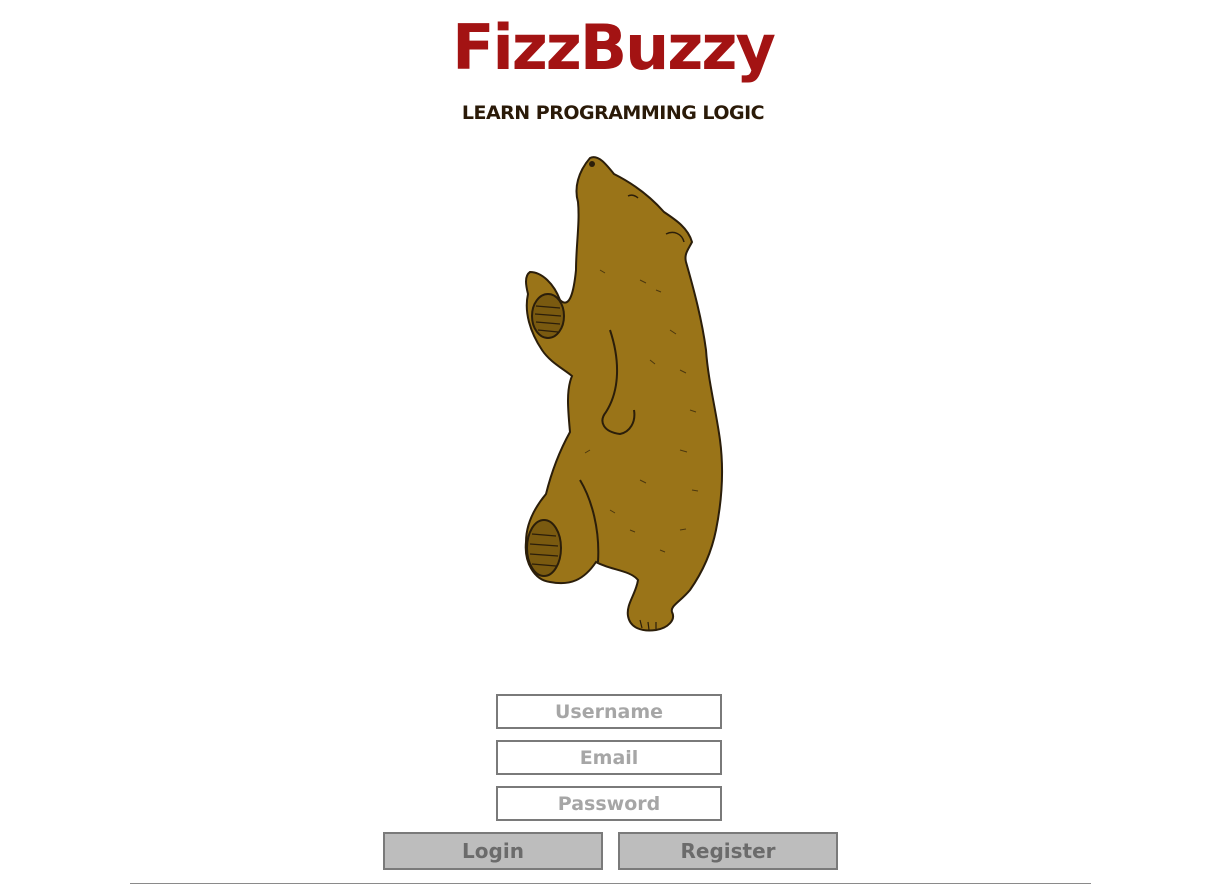  I want to click on login-button: Login, so click(493, 851).